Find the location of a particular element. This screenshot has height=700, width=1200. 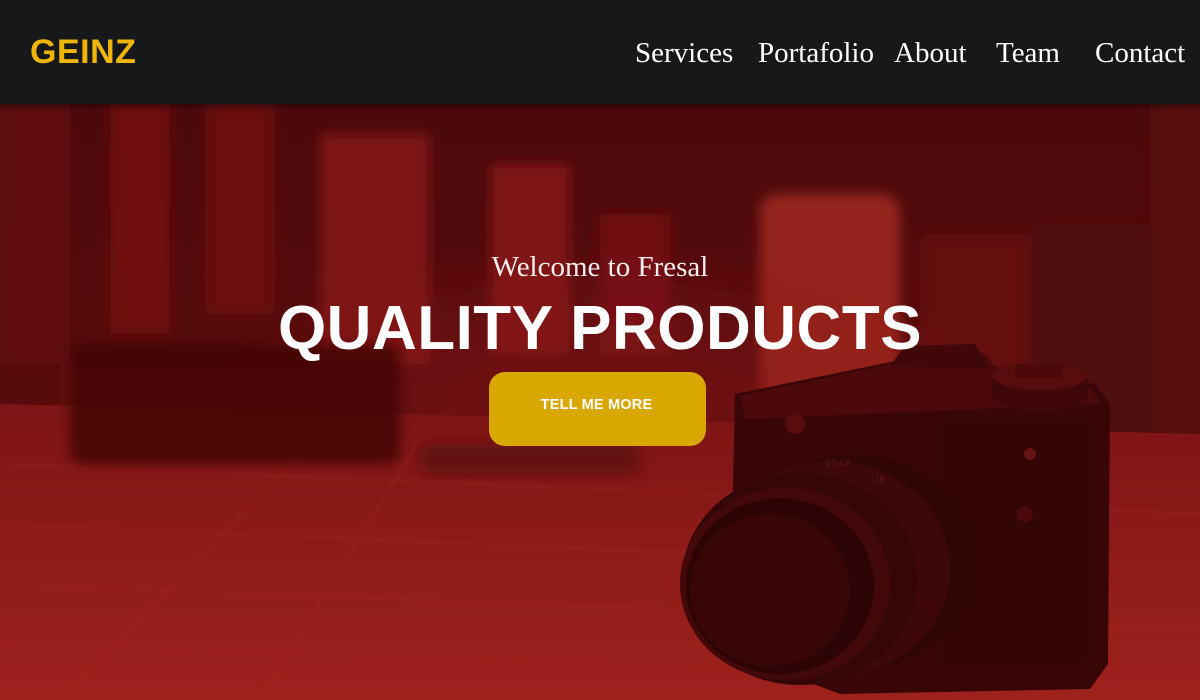

nav-item-contact: Contact is located at coordinates (1140, 53).